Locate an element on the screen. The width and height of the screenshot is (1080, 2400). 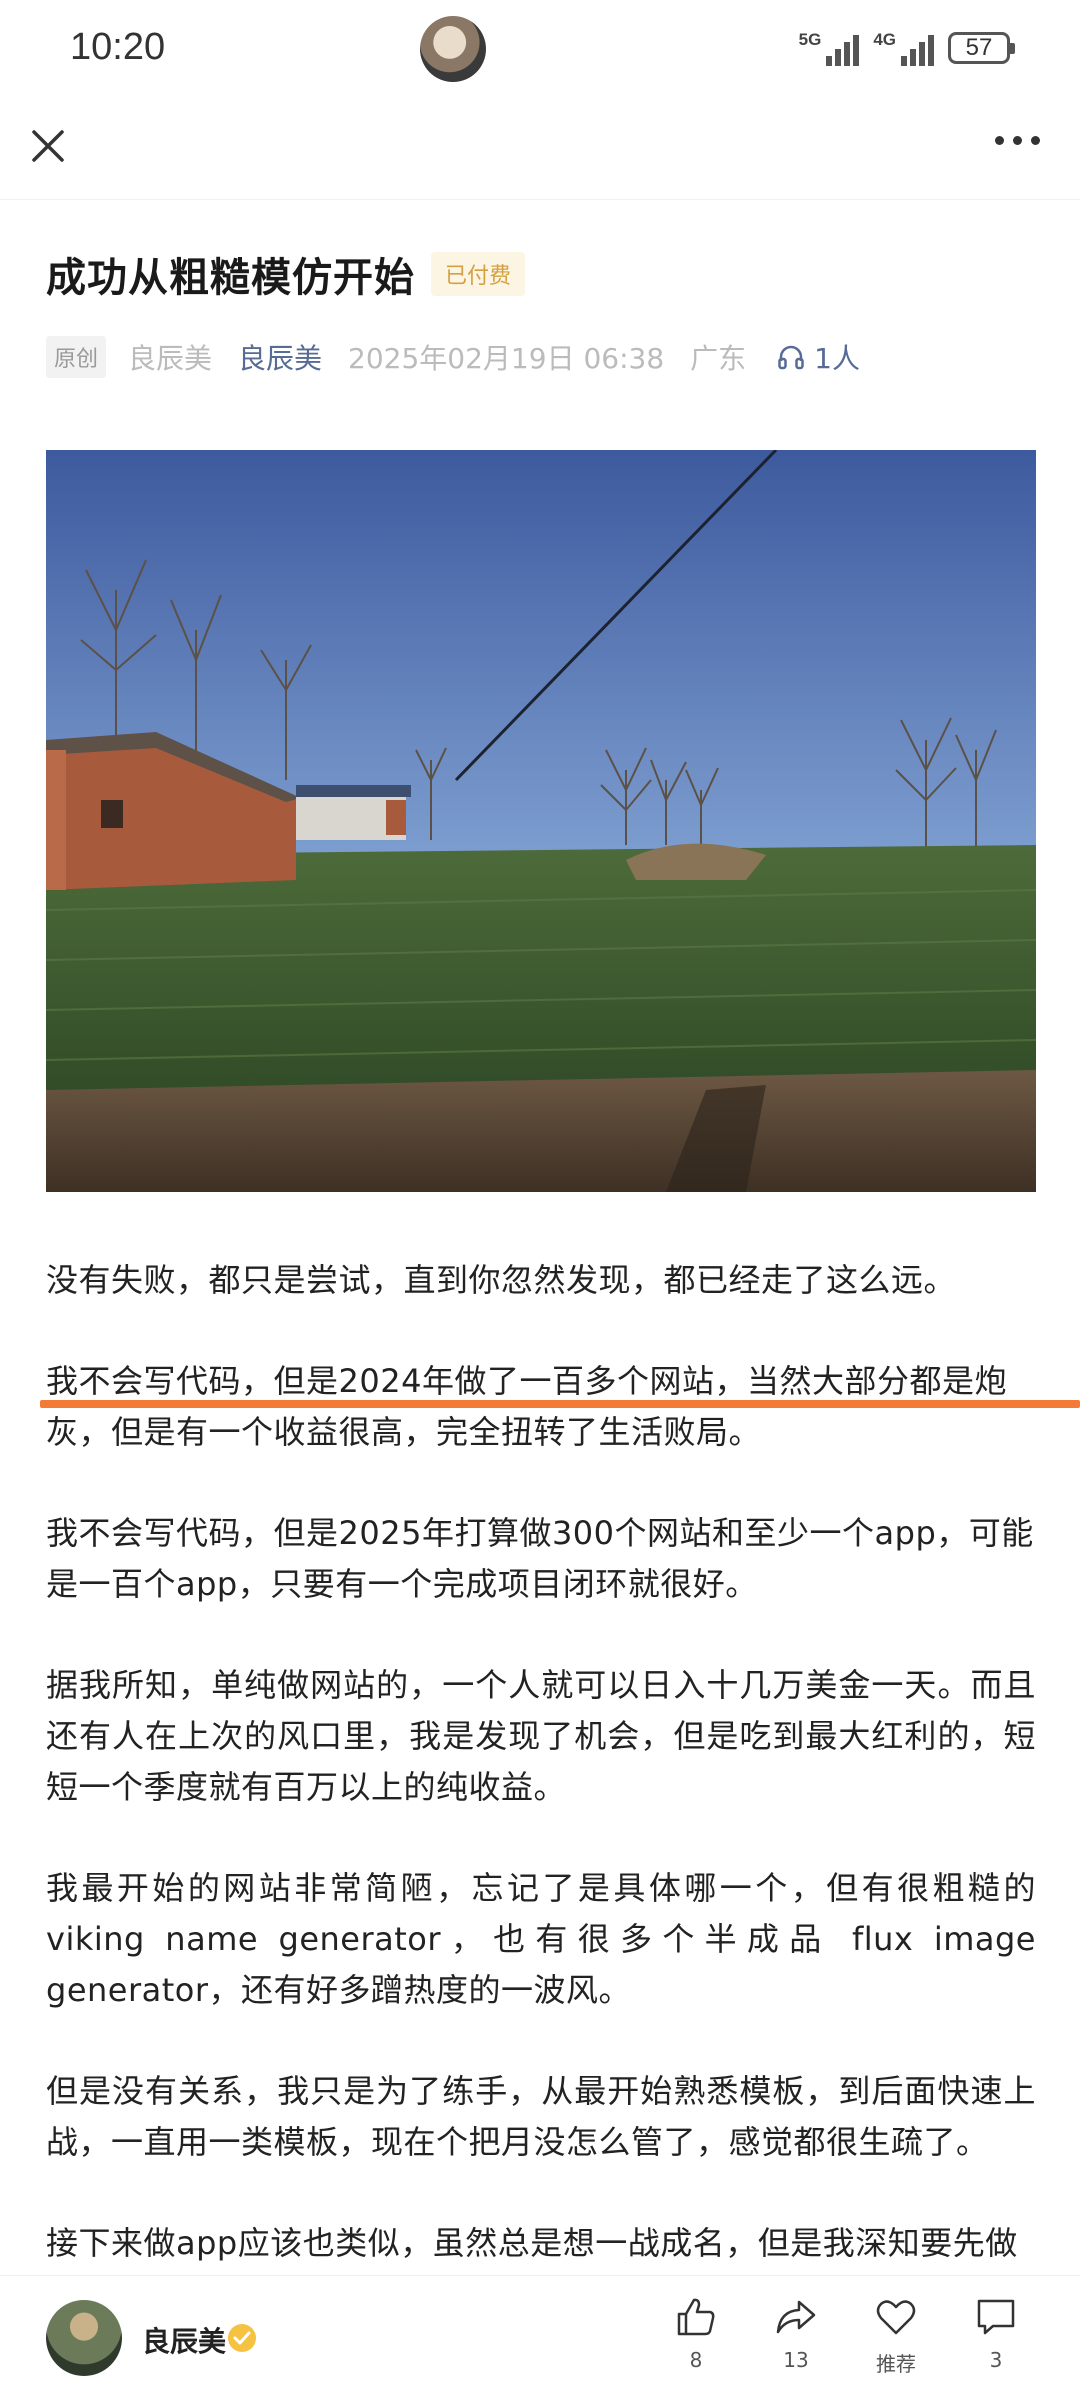
article-meta: 原创 良辰美 良辰美 2025年02月19日 06:38 广东 1人 is located at coordinates (453, 357).